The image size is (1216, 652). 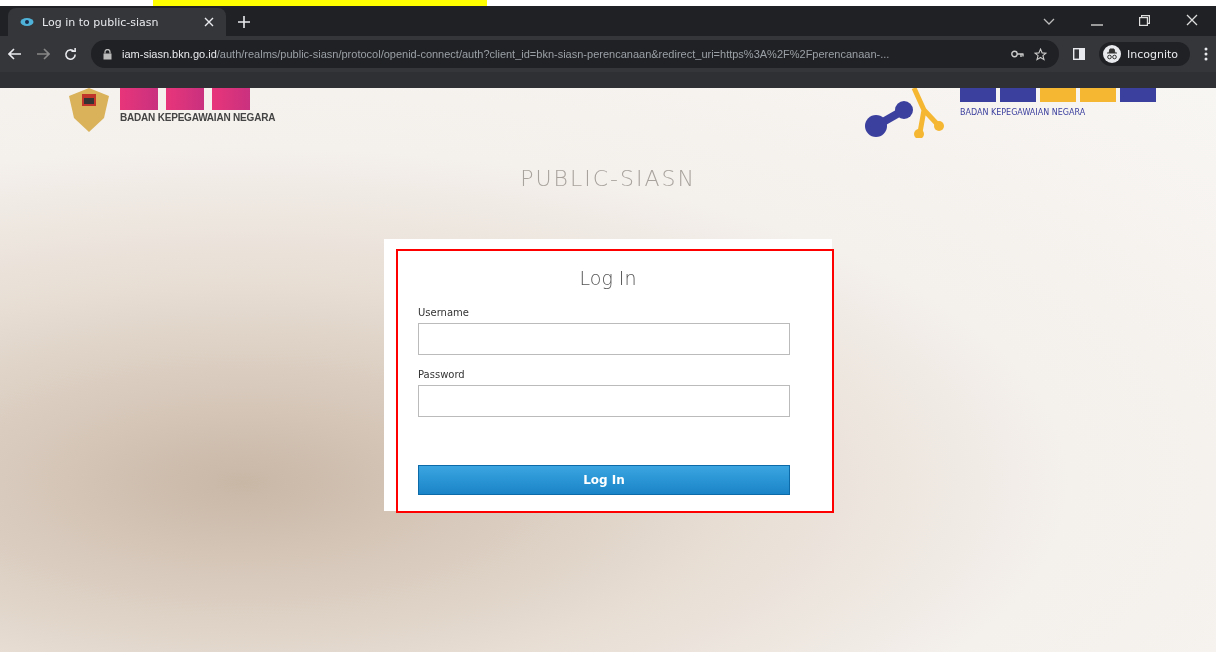 What do you see at coordinates (1144, 20) in the screenshot?
I see `restore-icon` at bounding box center [1144, 20].